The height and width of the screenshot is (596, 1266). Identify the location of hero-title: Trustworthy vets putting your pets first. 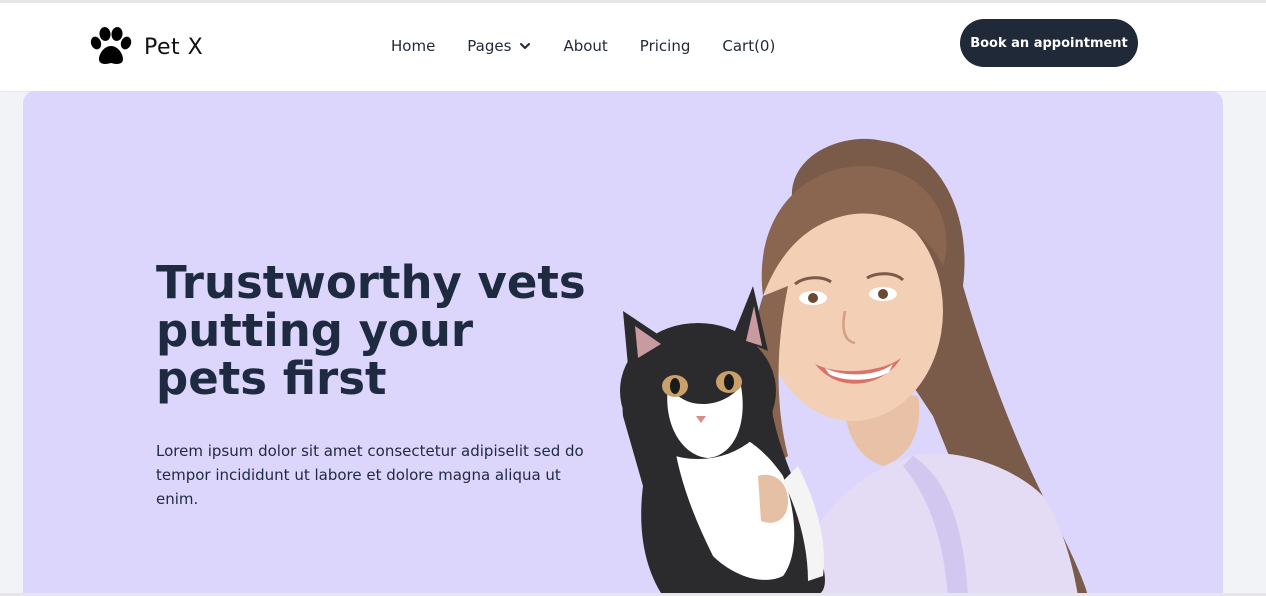
(371, 330).